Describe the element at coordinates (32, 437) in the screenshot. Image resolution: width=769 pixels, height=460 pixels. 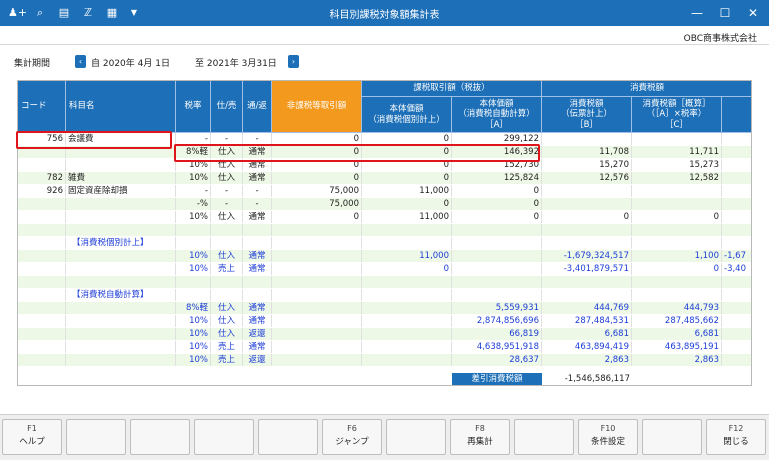
I see `function-key-1: F1 ヘルプ` at that location.